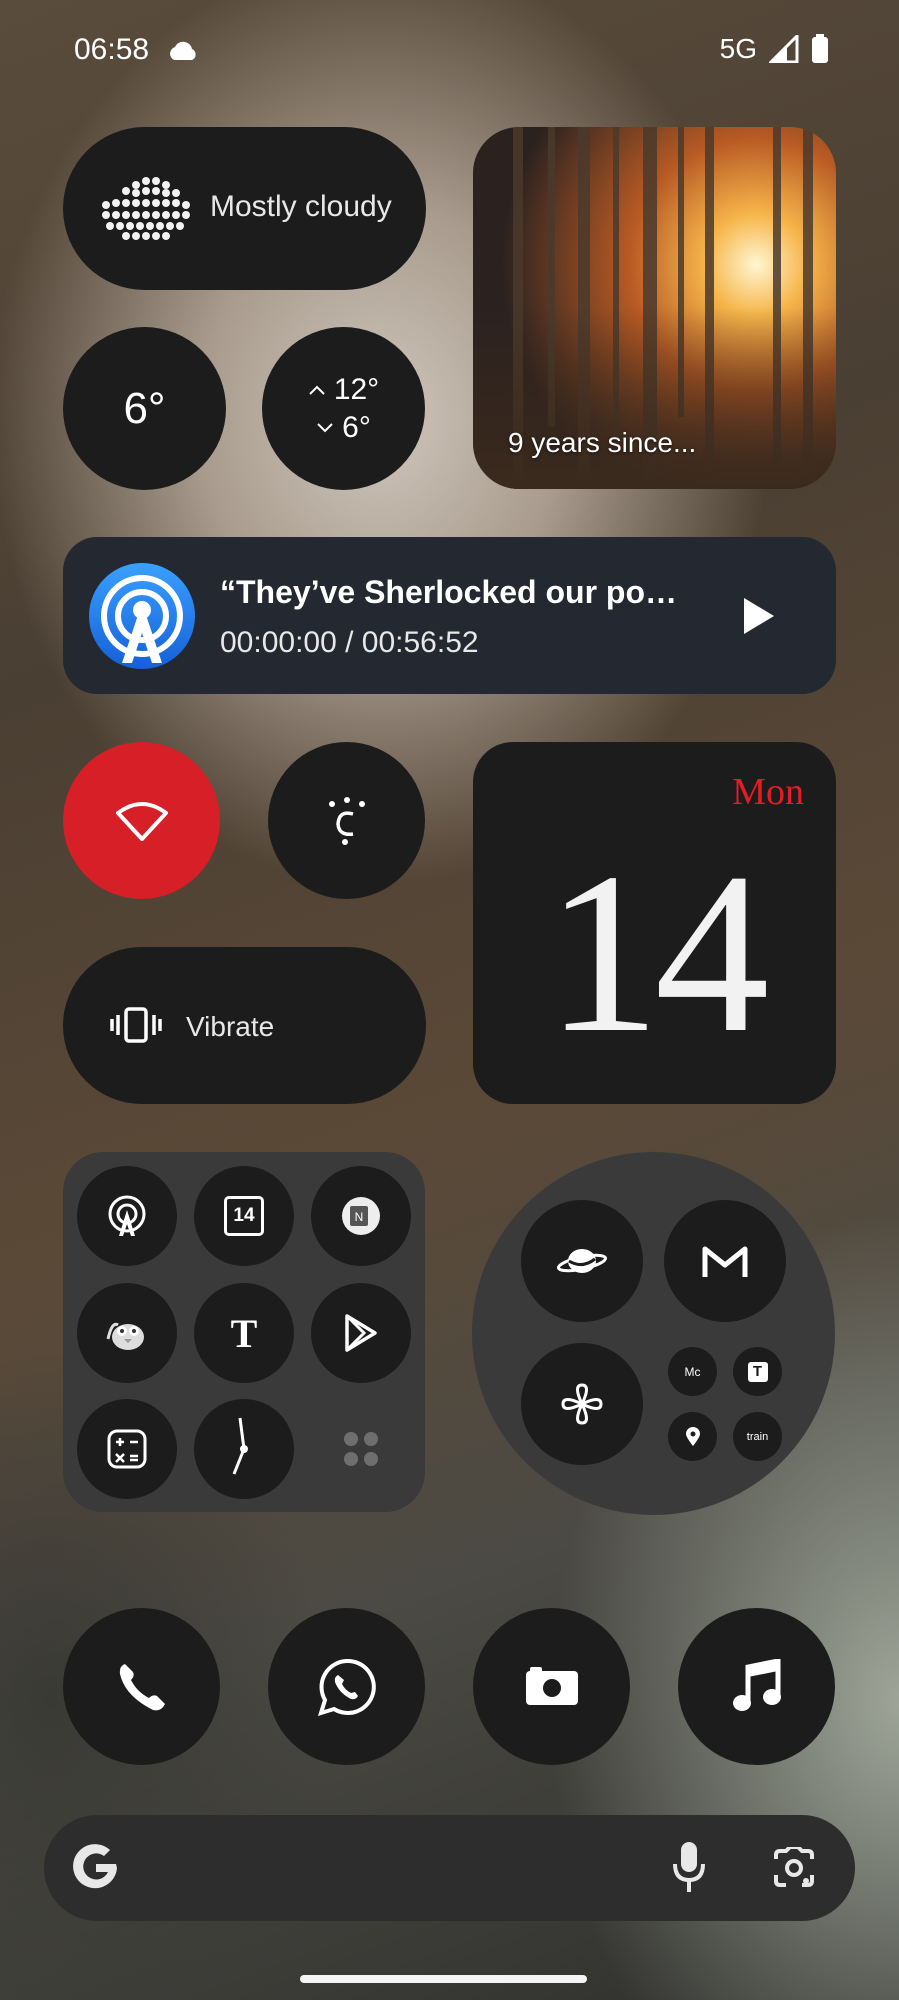  I want to click on podcasts-mono-icon, so click(127, 1215).